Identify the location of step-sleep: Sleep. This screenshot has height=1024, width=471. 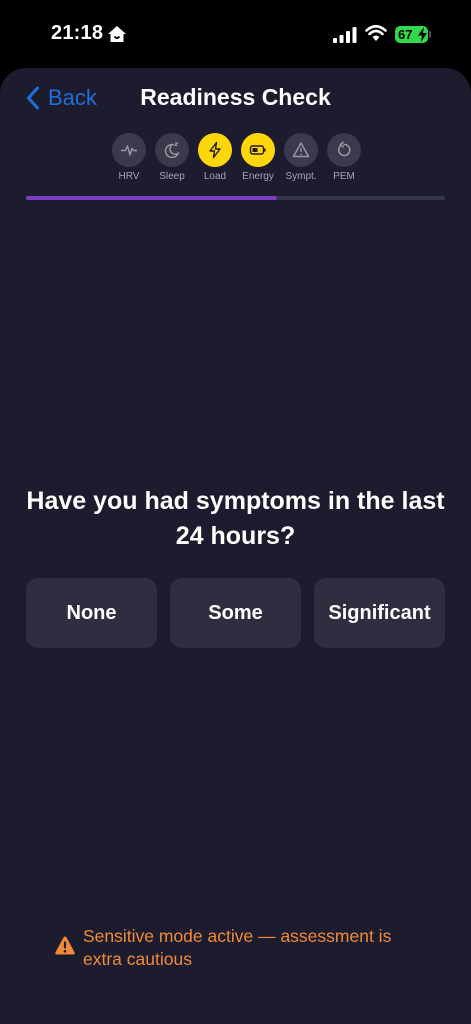
(172, 157).